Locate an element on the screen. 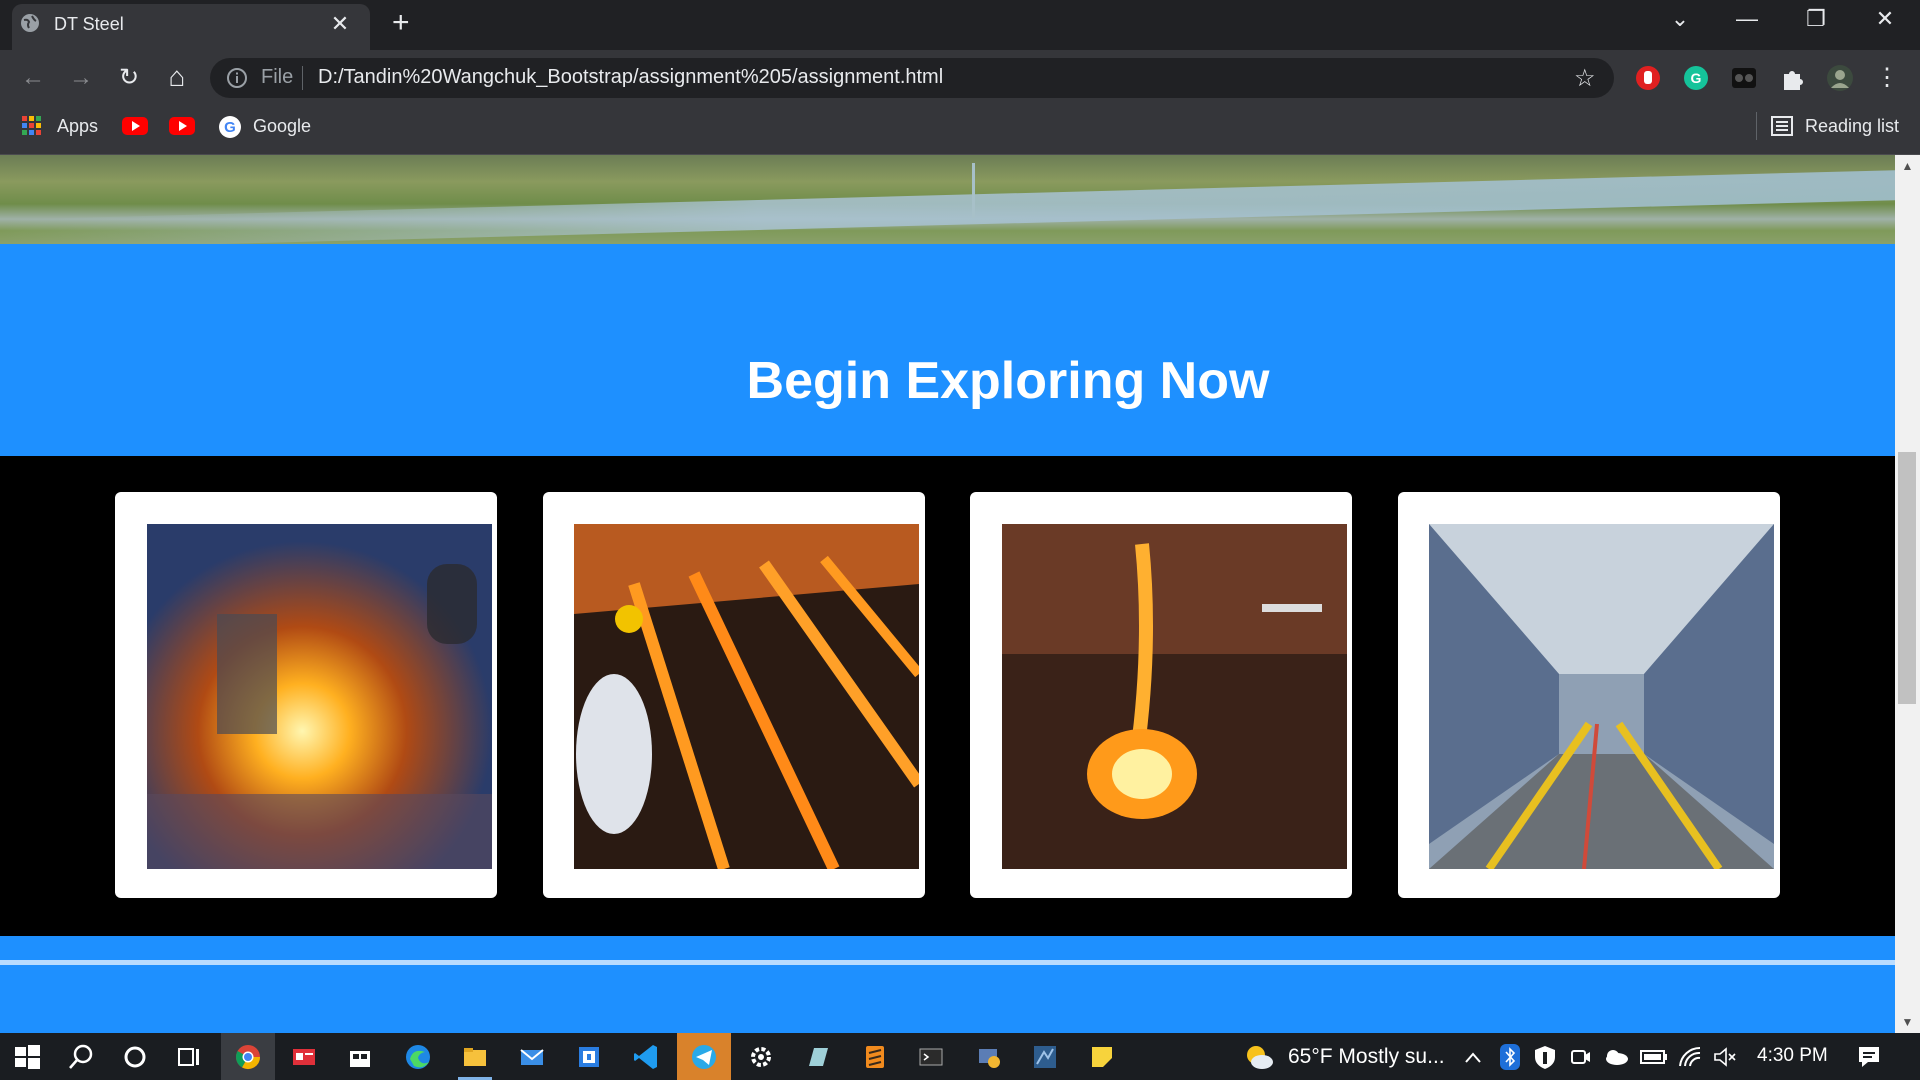  telegram-icon is located at coordinates (704, 1057).